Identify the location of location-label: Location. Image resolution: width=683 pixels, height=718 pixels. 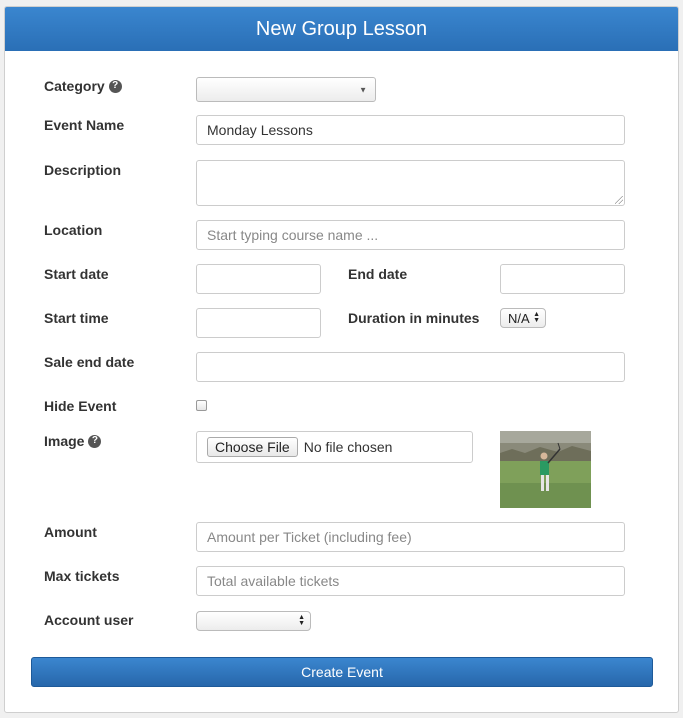
(73, 230).